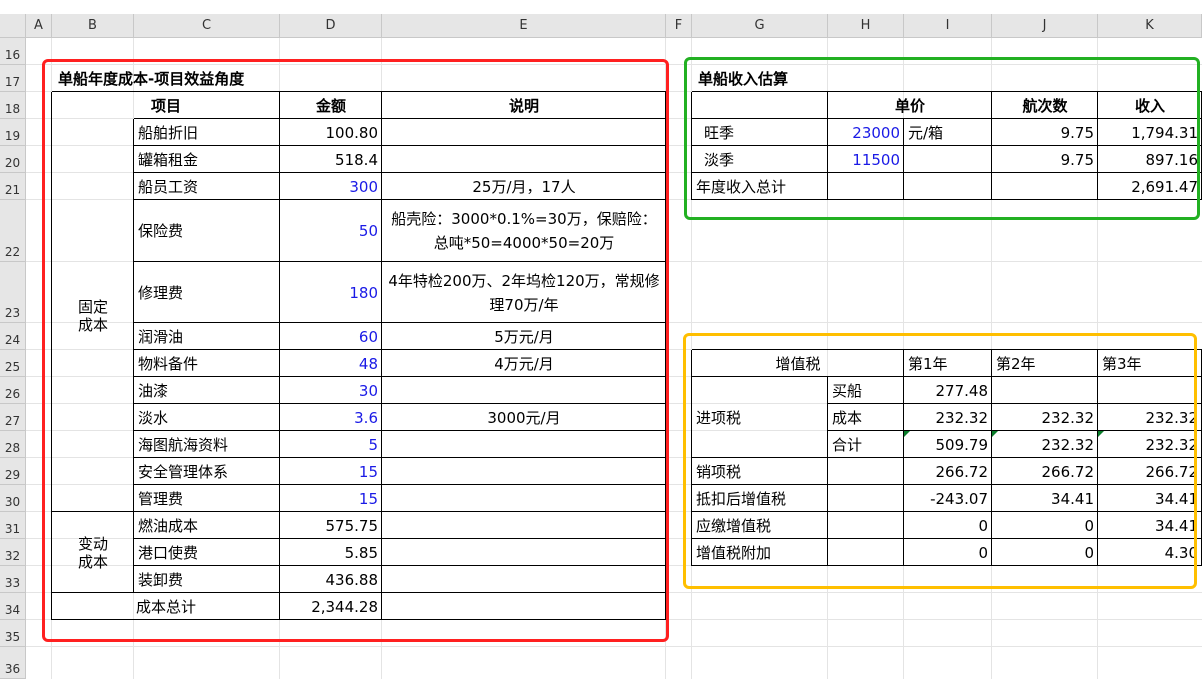  I want to click on column-header: F, so click(679, 26).